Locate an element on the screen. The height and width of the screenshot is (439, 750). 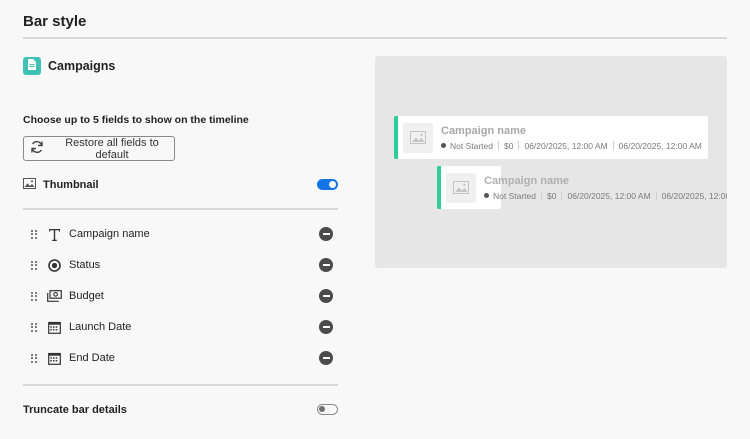
restore-defaults-label: Restore all fields to default is located at coordinates (112, 148).